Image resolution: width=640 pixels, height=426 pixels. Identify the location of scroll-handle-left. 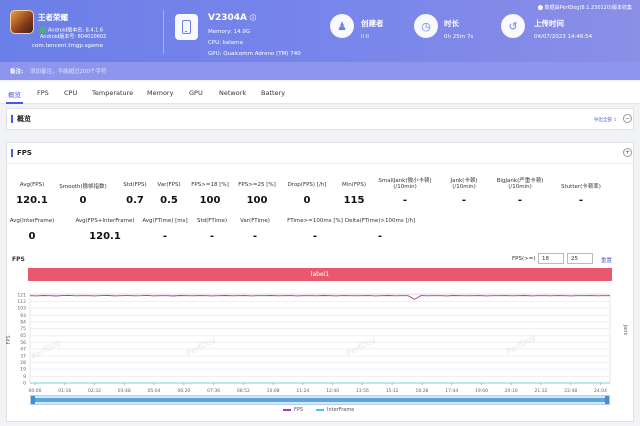
(33, 400).